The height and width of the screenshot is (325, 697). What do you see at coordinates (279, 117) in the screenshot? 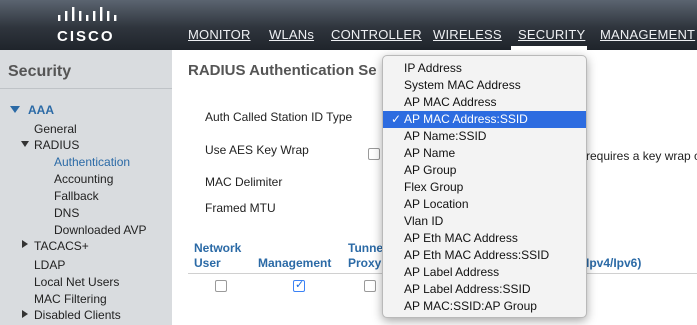
I see `auth-called-station-id-type-label: Auth Called Station ID Type` at bounding box center [279, 117].